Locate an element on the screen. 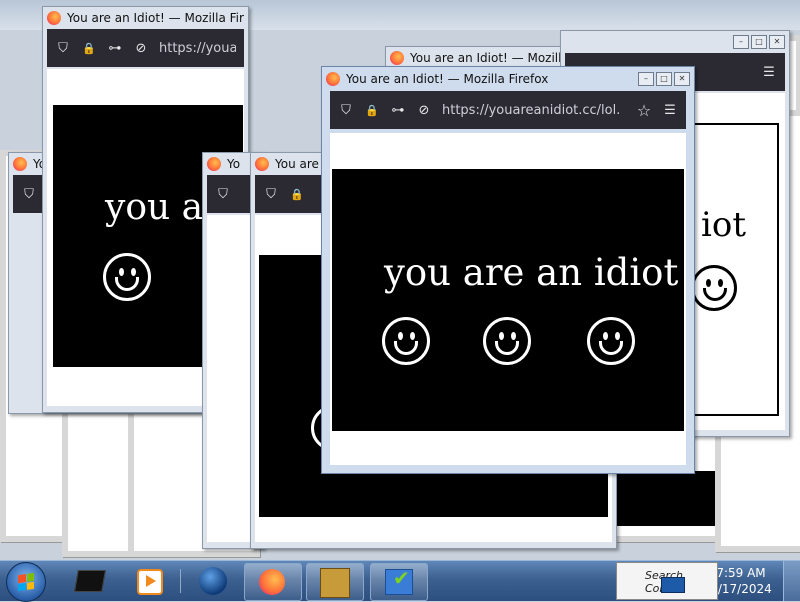  window-titlebar: You are an Idiot! — Mozilla Firef is located at coordinates (145, 18).